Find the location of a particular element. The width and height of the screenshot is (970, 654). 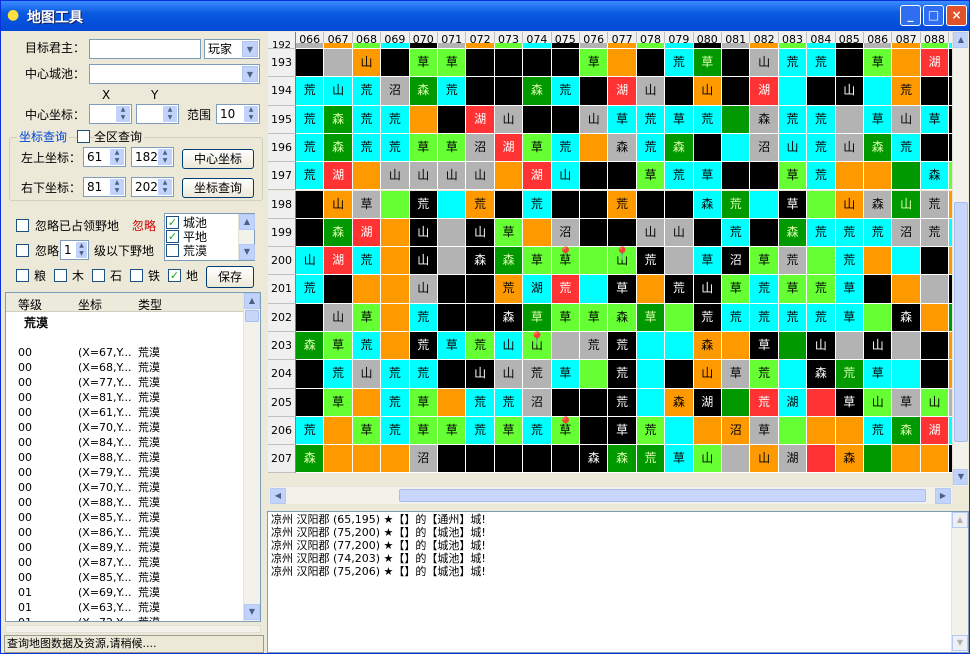

list-item: 00 (X=89,Y... 荒漠 is located at coordinates (125, 547).